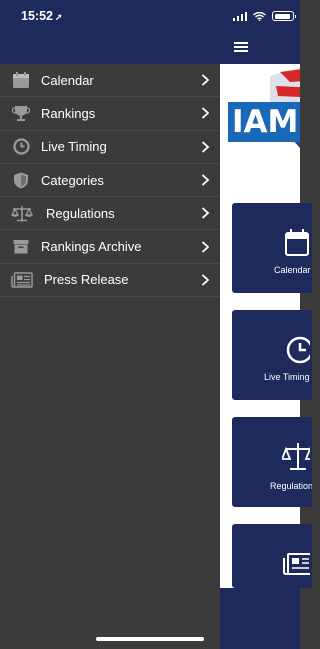  I want to click on status-indicators, so click(264, 16).